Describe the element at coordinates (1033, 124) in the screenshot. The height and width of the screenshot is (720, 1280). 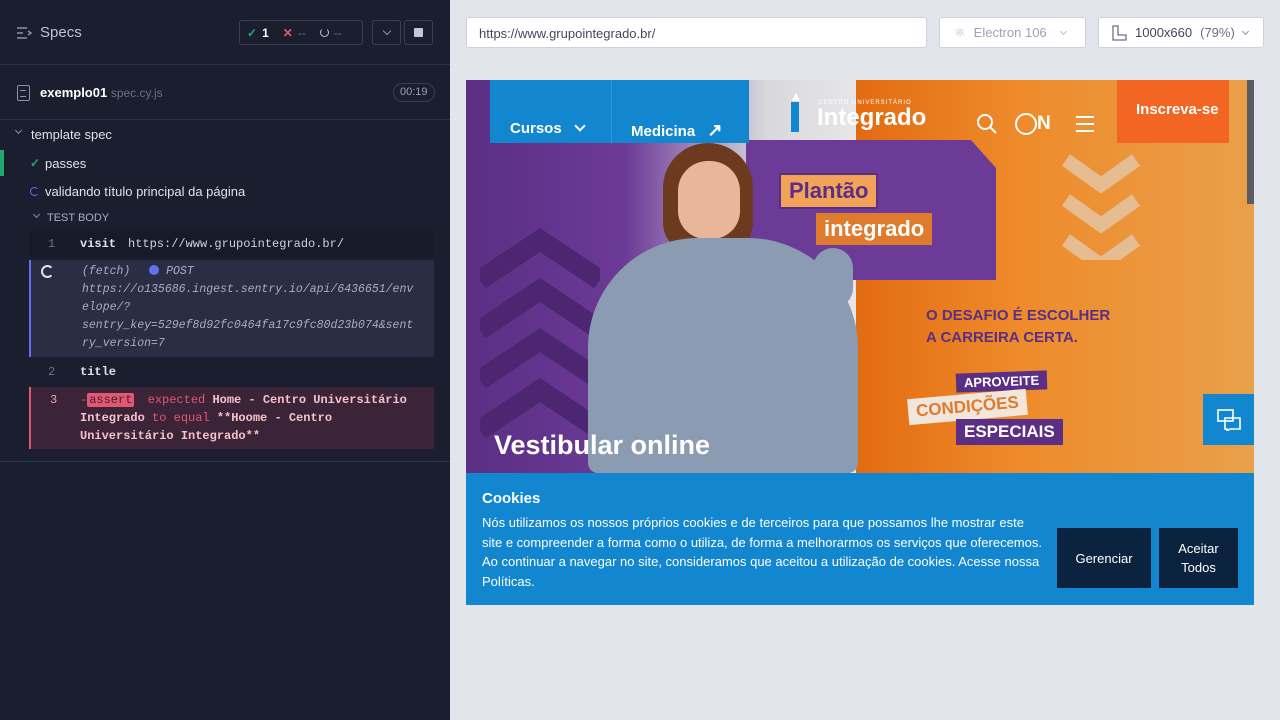
I see `on-icon: ONN` at that location.